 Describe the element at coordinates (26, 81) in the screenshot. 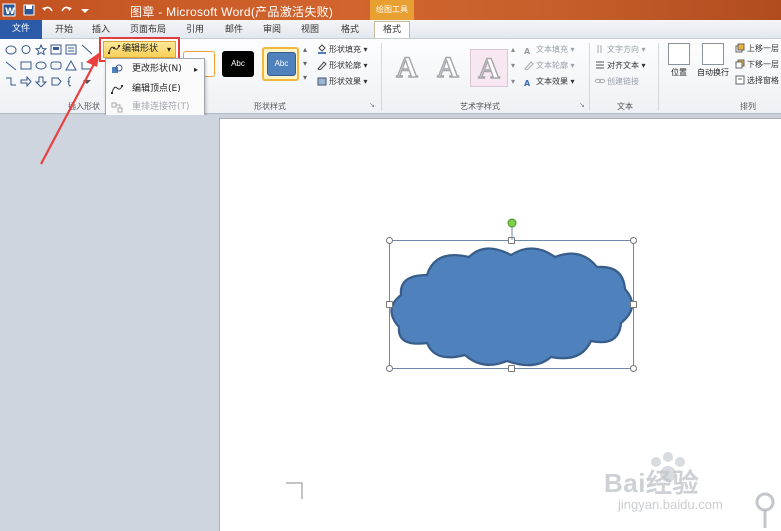

I see `right-arrow-shape-icon` at that location.